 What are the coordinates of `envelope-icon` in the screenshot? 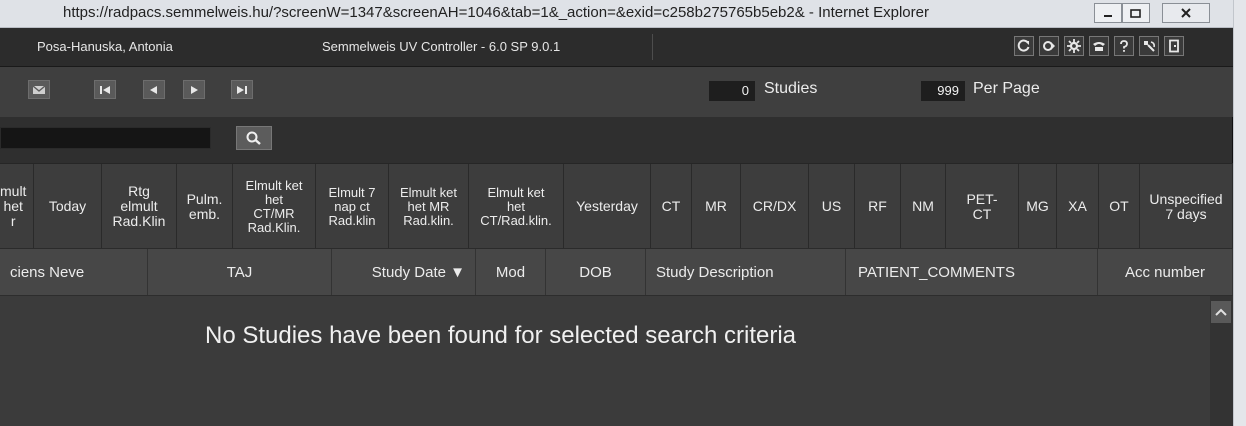 It's located at (39, 89).